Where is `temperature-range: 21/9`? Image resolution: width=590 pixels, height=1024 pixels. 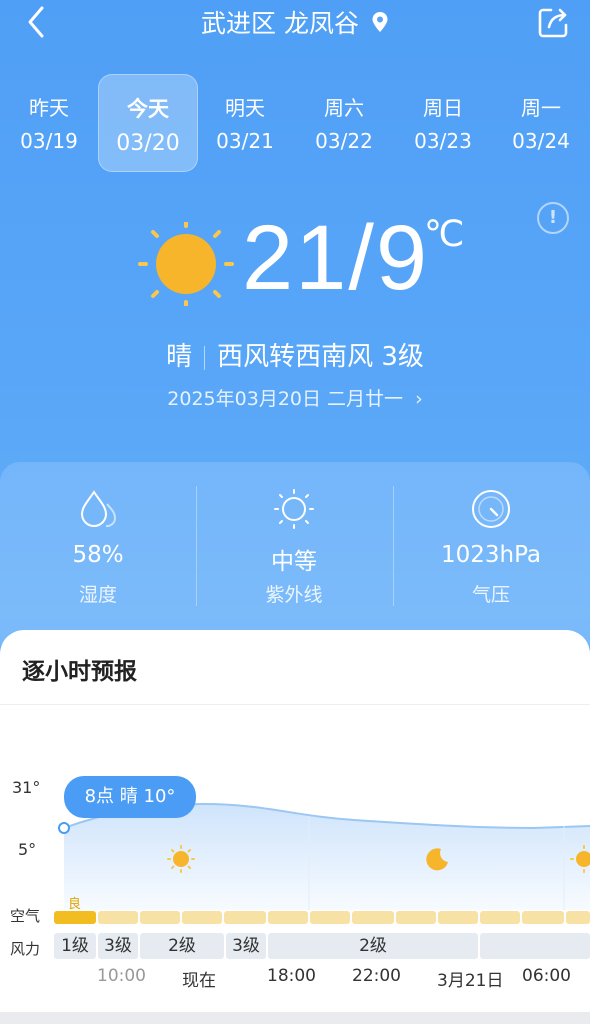
temperature-range: 21/9 is located at coordinates (336, 258).